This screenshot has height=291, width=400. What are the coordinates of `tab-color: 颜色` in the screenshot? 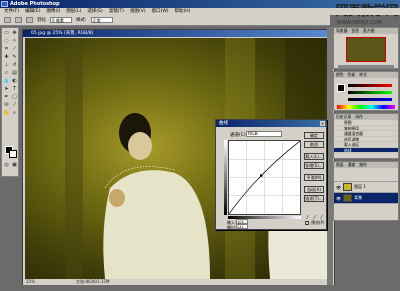 It's located at (340, 75).